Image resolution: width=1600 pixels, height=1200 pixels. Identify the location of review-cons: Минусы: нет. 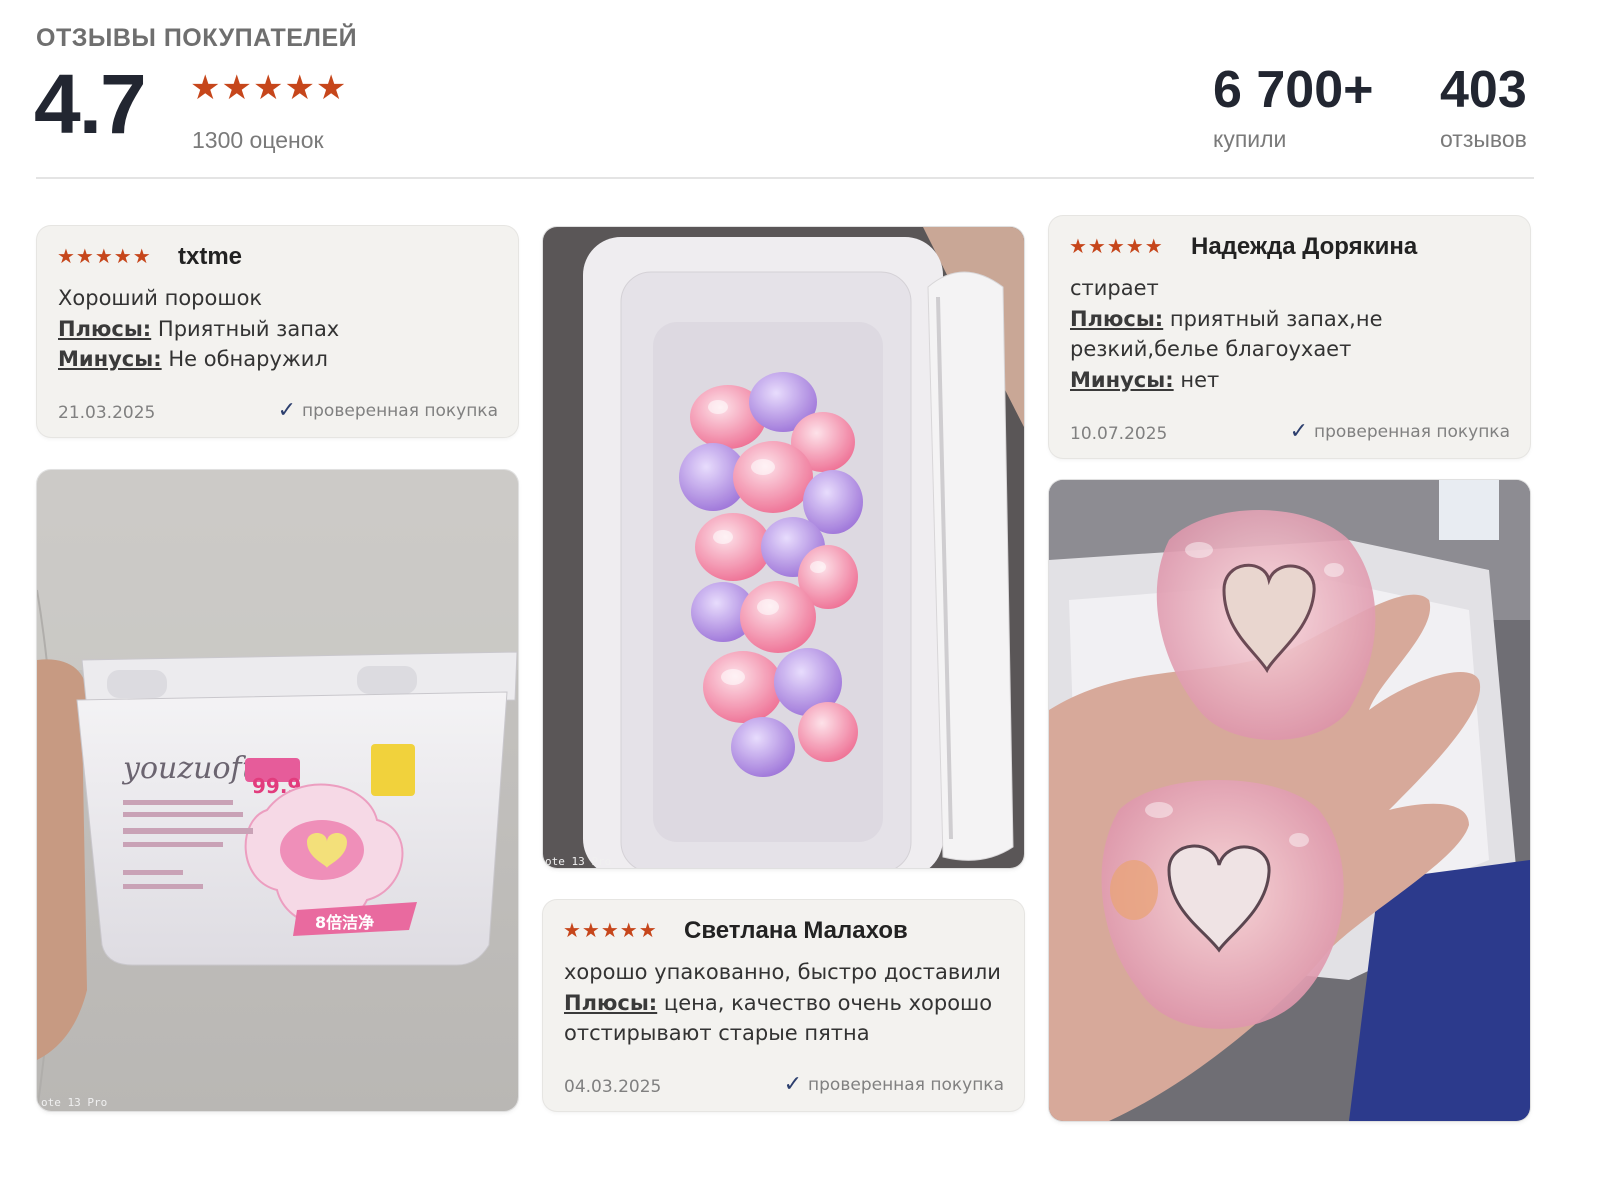
(1293, 380).